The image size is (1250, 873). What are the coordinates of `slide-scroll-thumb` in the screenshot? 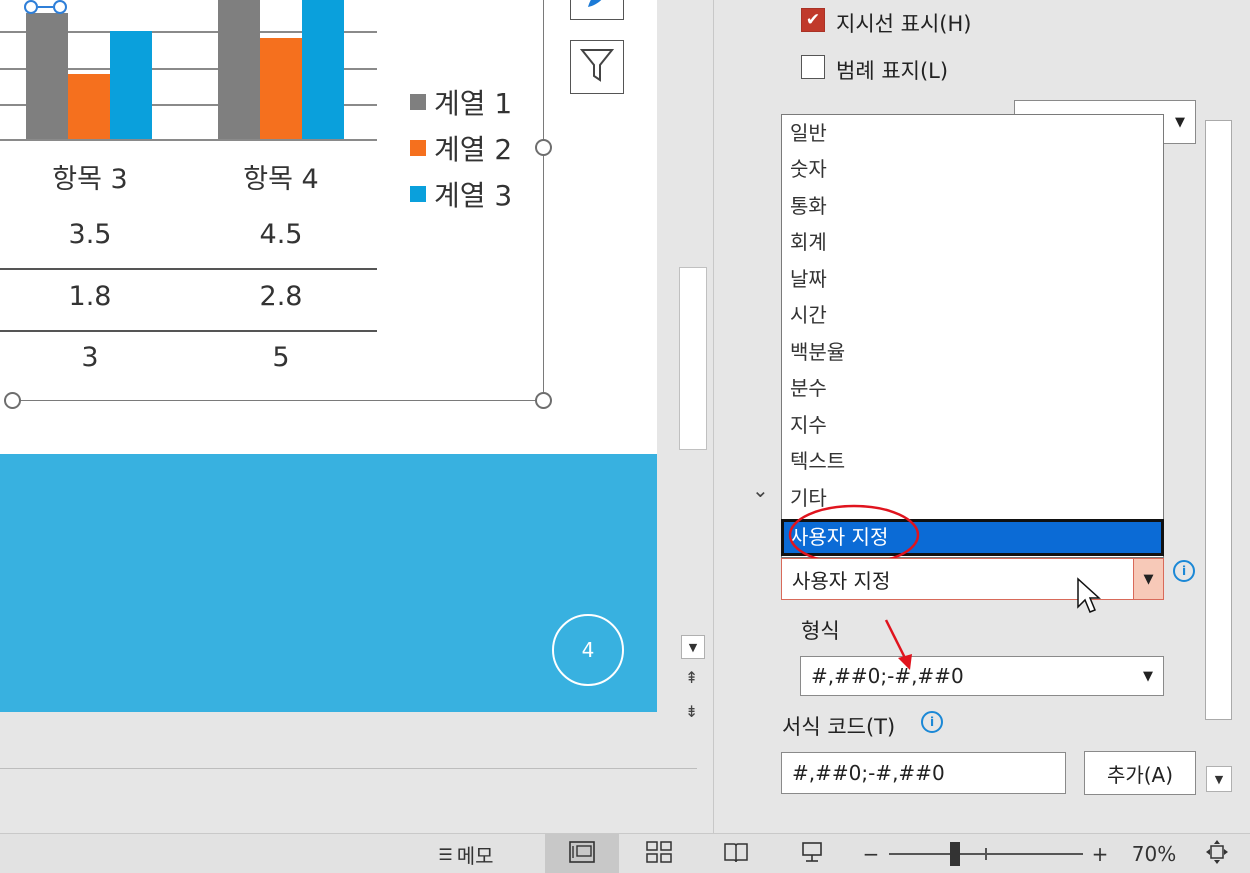 It's located at (693, 358).